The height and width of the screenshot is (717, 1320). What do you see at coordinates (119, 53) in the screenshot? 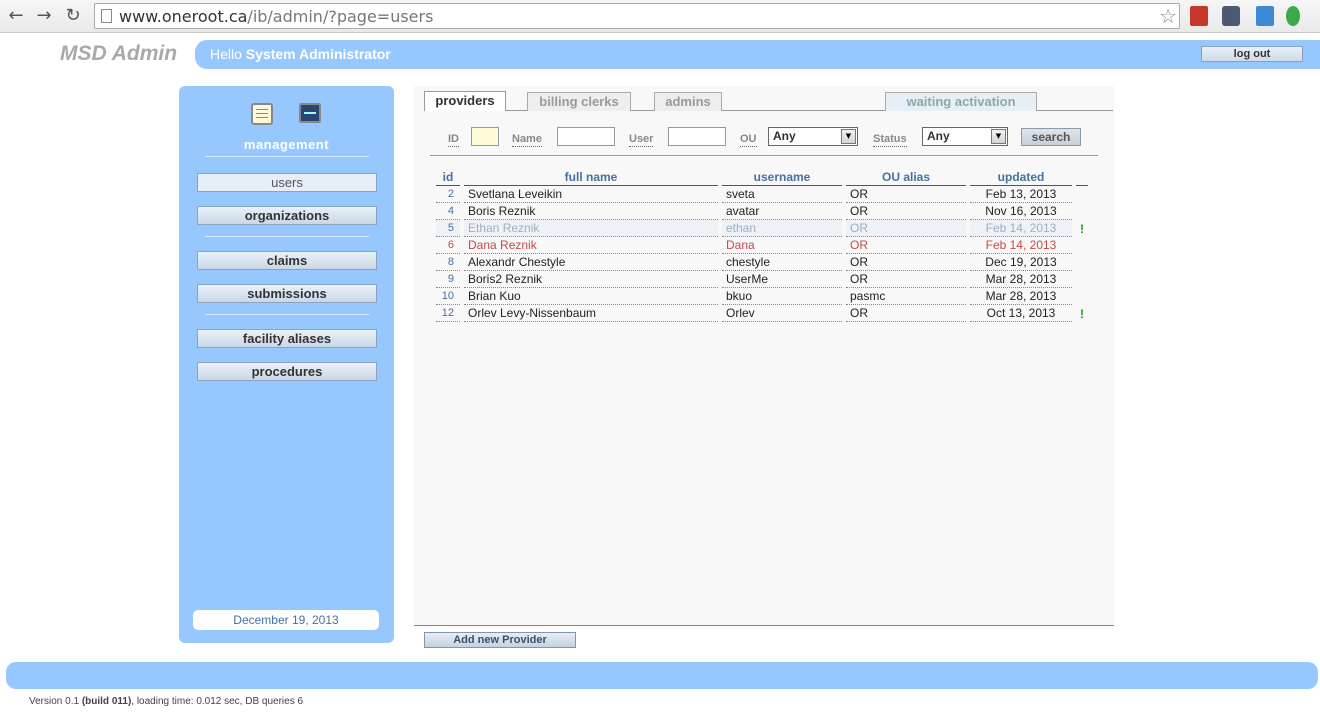
I see `app-brand: MSD Admin` at bounding box center [119, 53].